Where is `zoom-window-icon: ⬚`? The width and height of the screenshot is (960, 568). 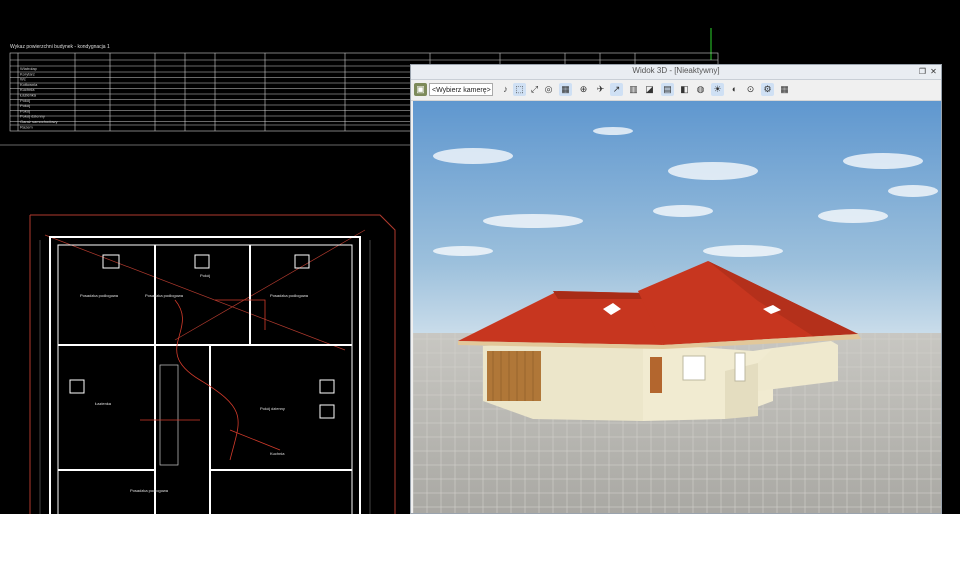 zoom-window-icon: ⬚ is located at coordinates (519, 89).